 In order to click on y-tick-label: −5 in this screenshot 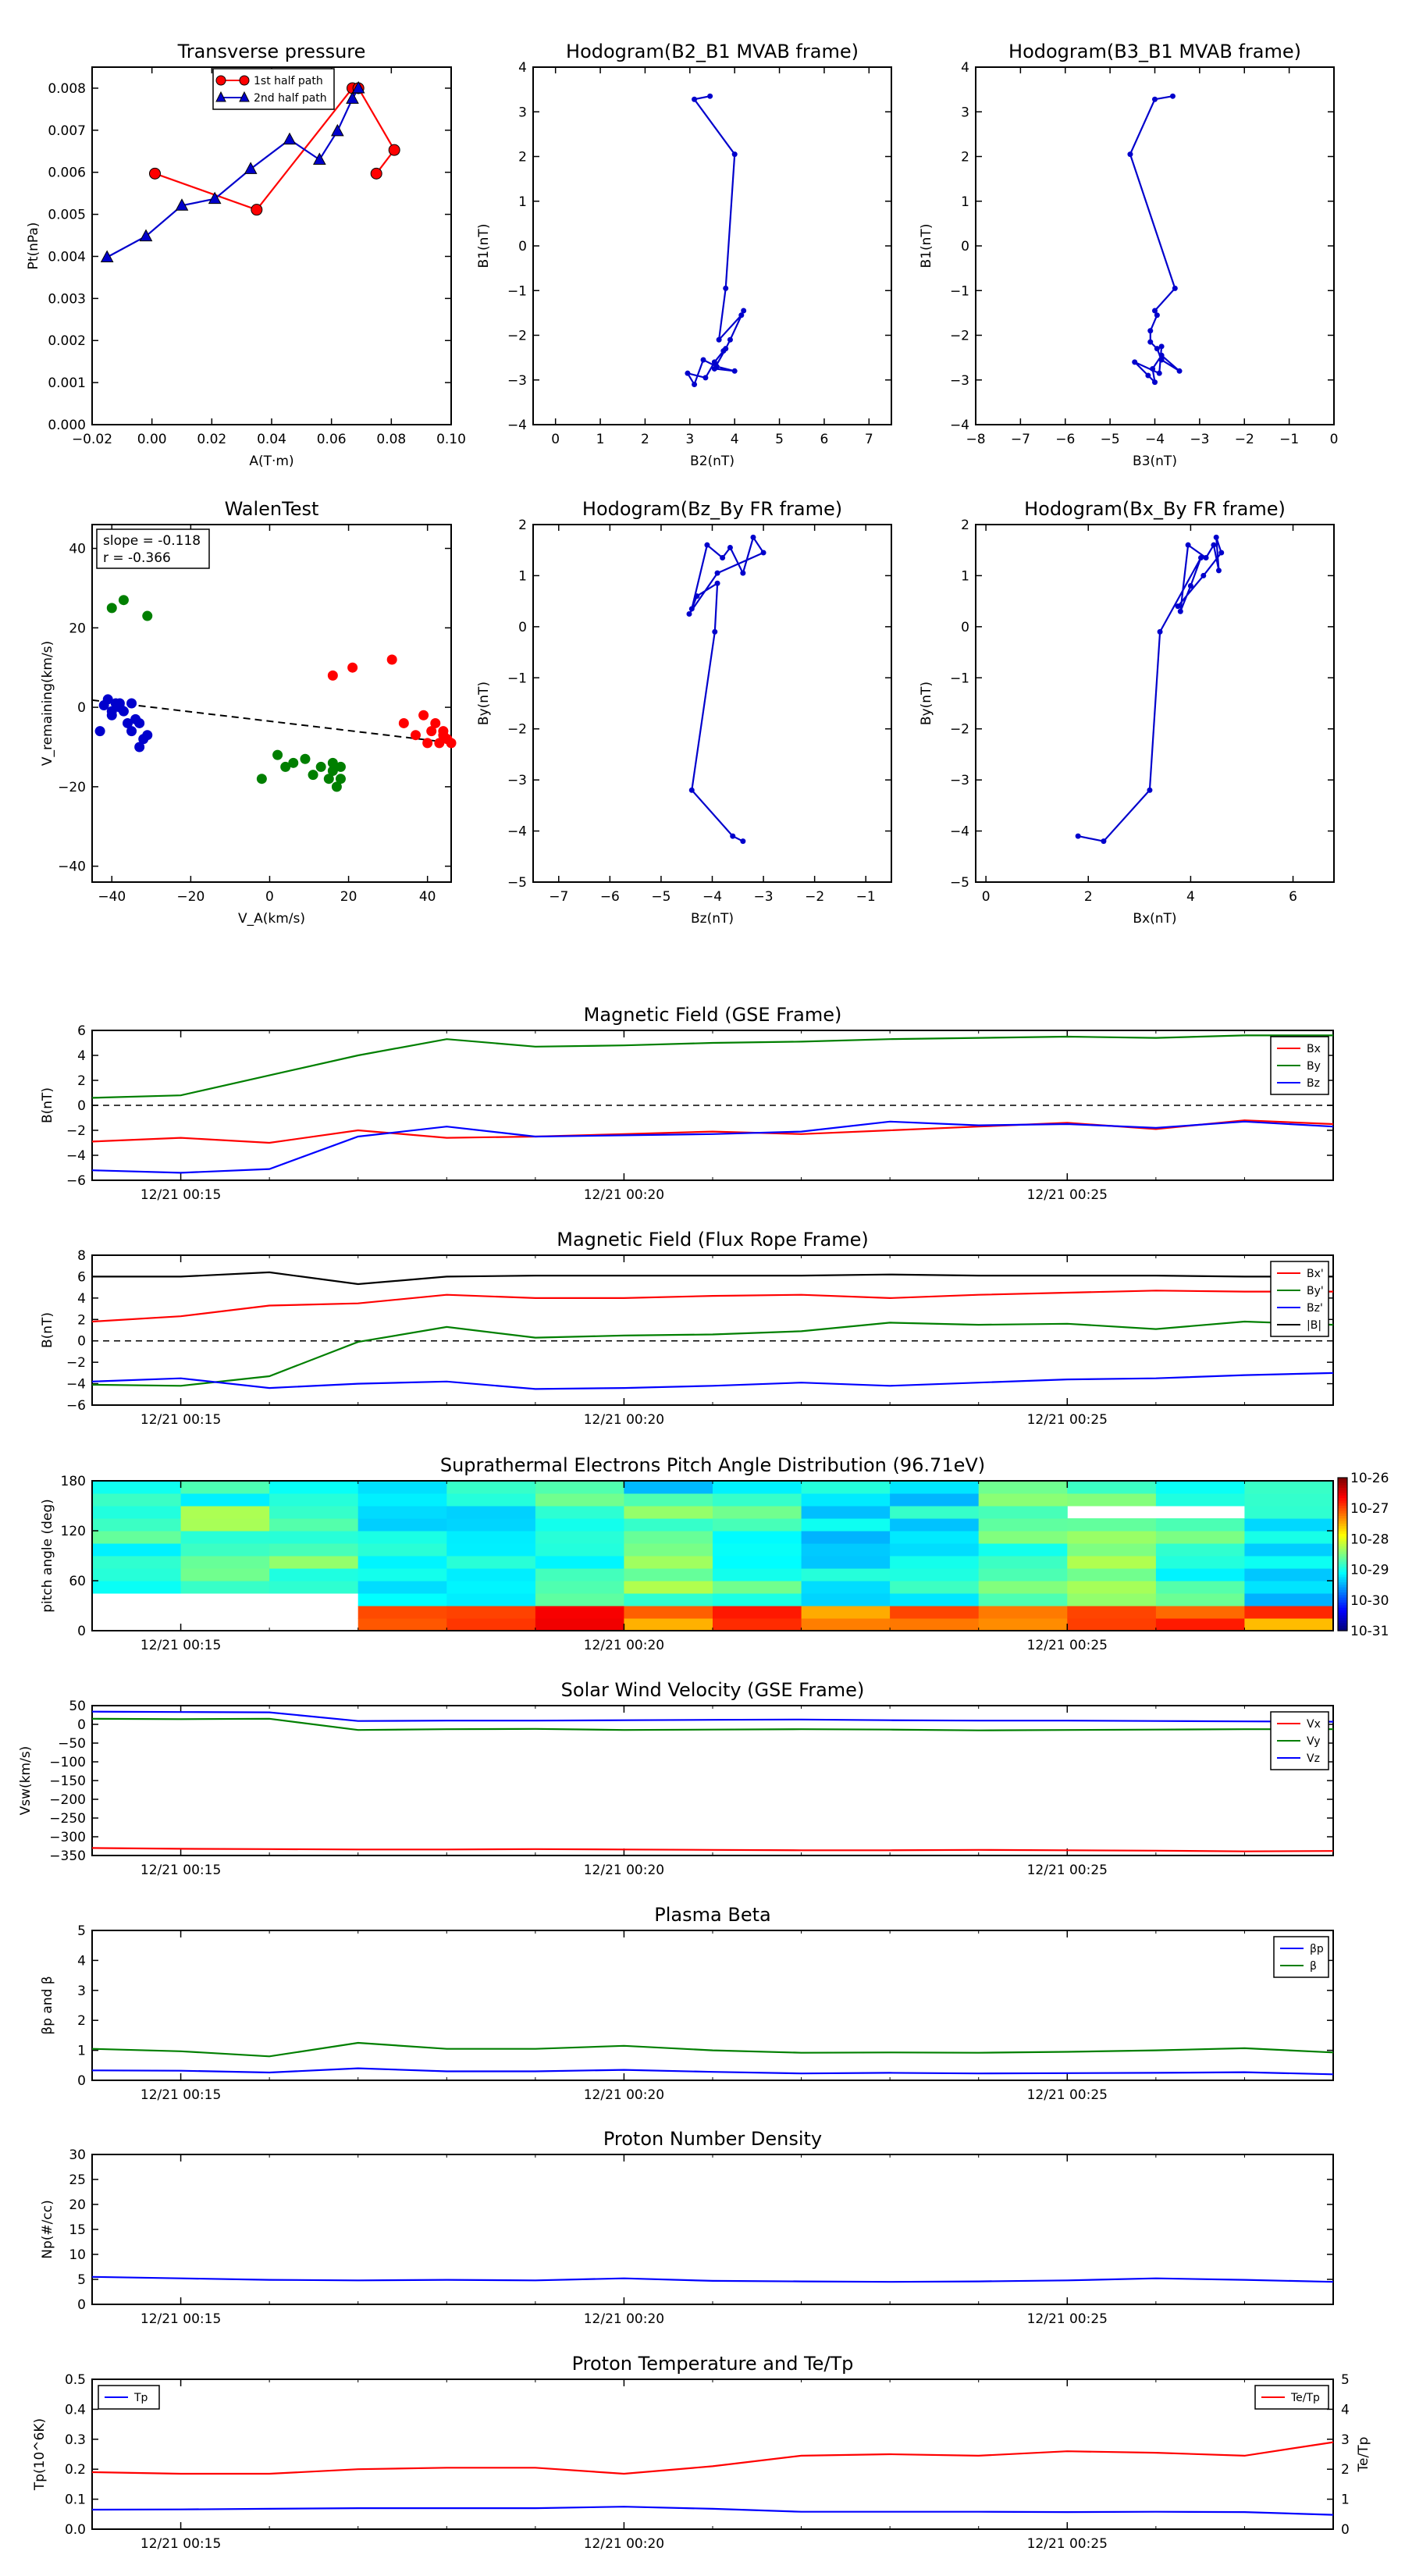, I will do `click(517, 883)`.